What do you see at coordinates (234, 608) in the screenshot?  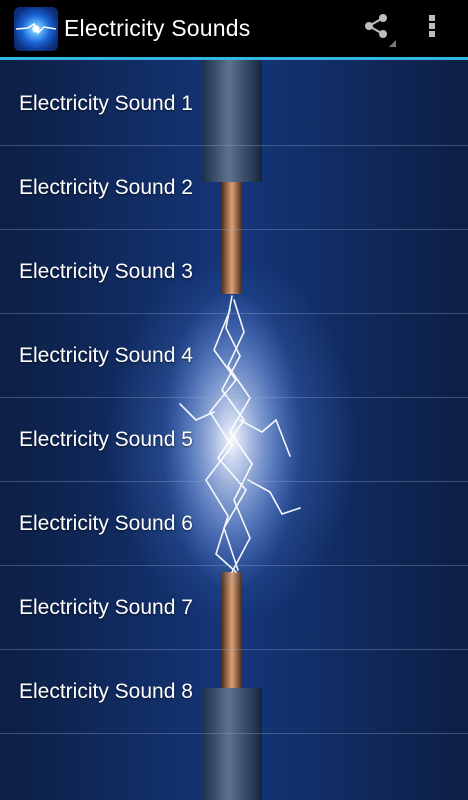 I see `list-item: Electricity Sound 7` at bounding box center [234, 608].